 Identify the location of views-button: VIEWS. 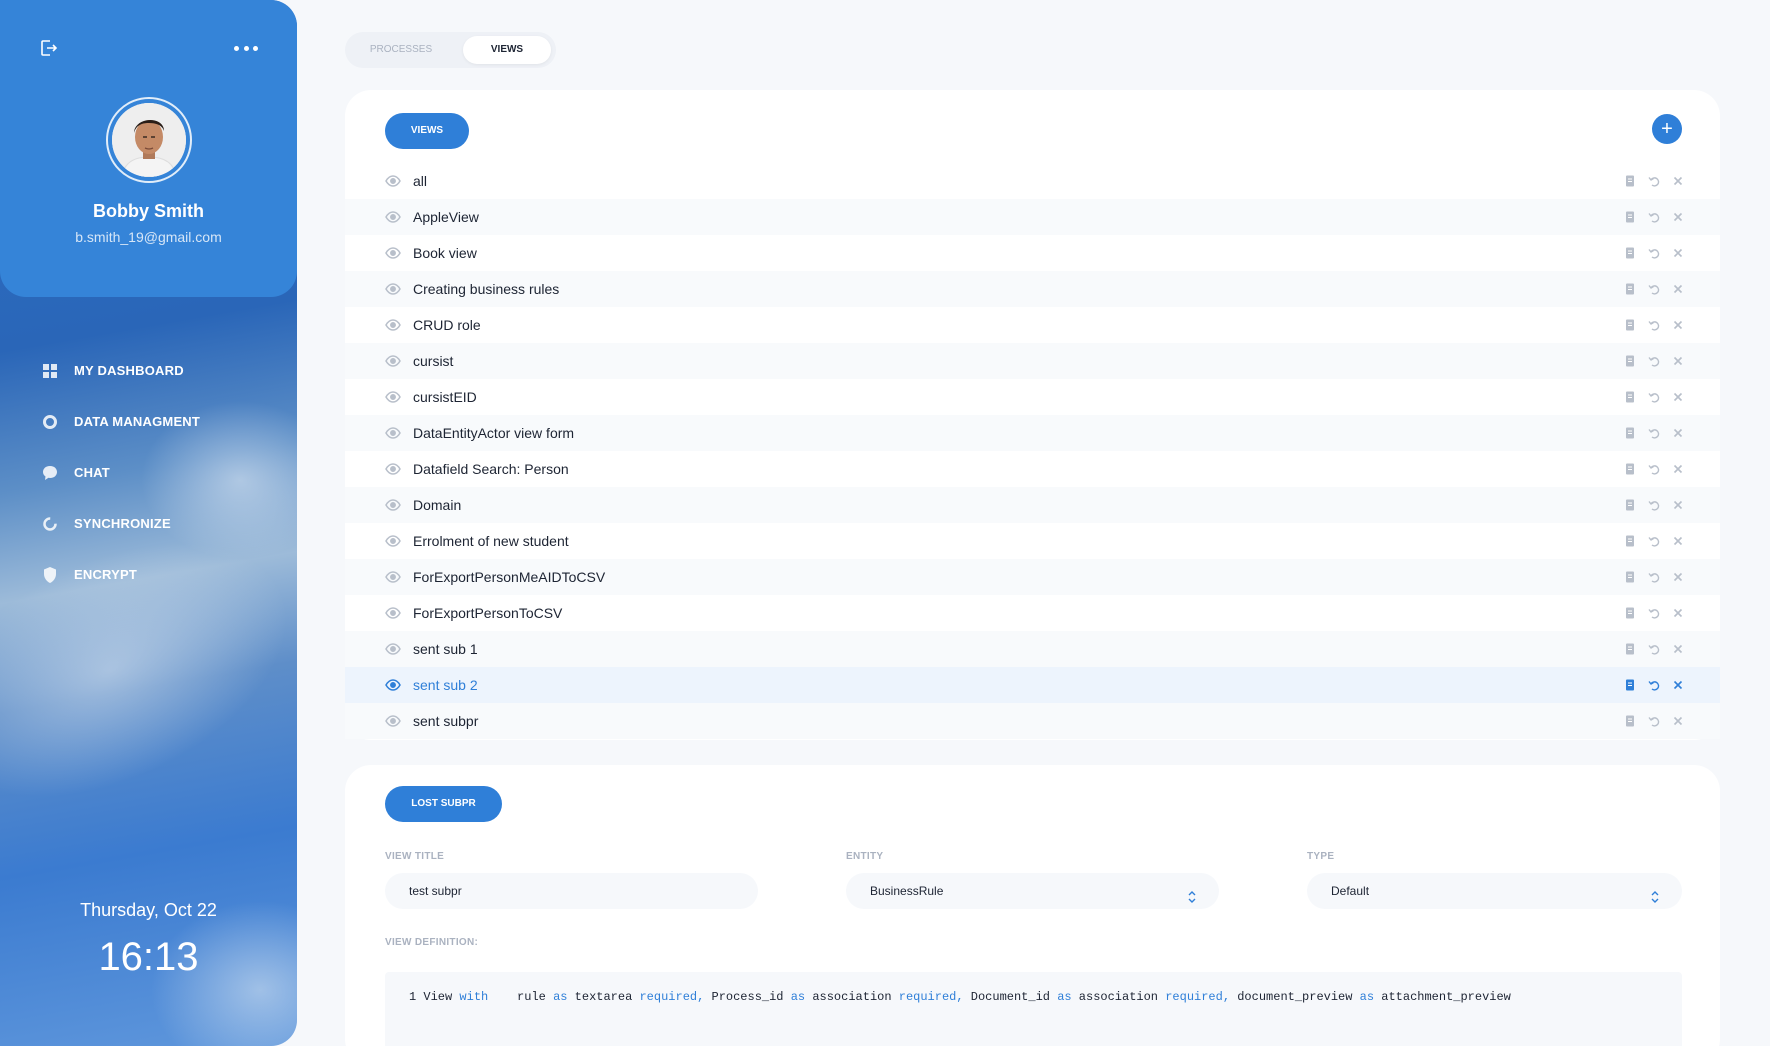
(427, 131).